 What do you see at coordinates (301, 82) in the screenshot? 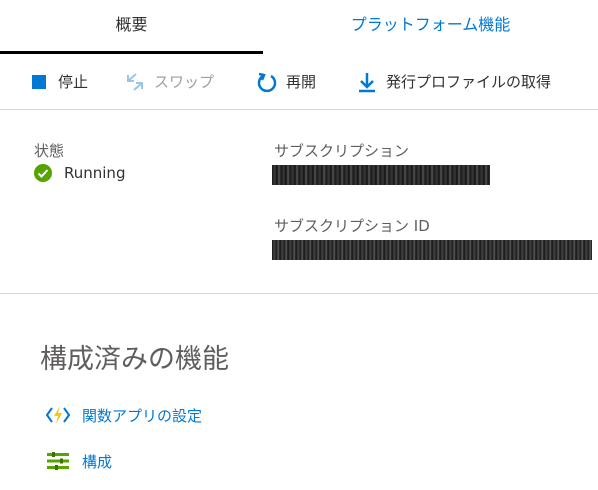
I see `restart-button-label: 再開` at bounding box center [301, 82].